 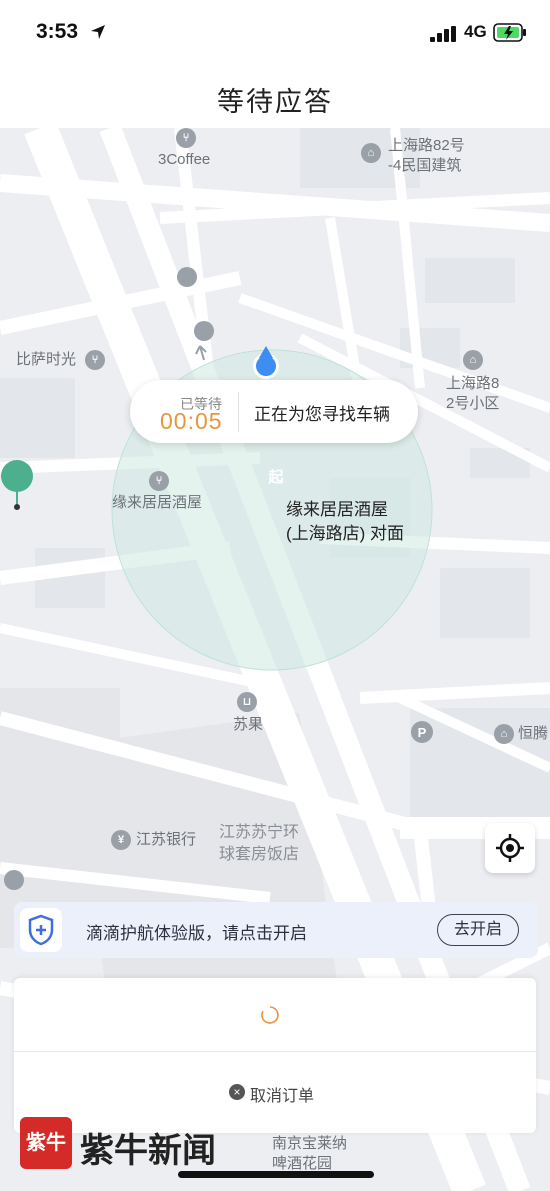 I want to click on watermark-text: 紫牛新闻, so click(x=148, y=1151).